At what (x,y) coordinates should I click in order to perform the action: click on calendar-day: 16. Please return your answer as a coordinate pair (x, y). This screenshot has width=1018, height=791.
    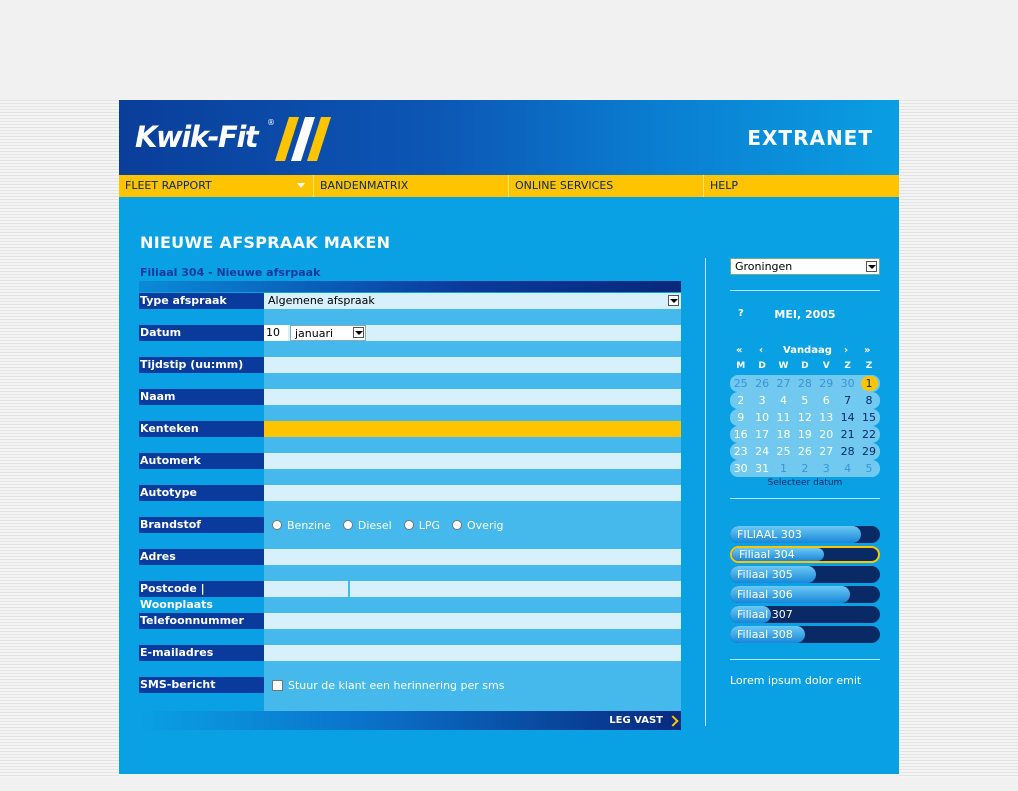
    Looking at the image, I should click on (740, 434).